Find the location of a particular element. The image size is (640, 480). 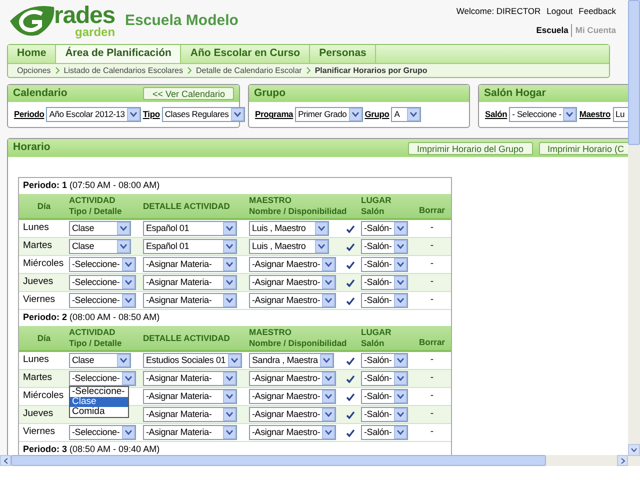

header-link: Feedback is located at coordinates (597, 11).